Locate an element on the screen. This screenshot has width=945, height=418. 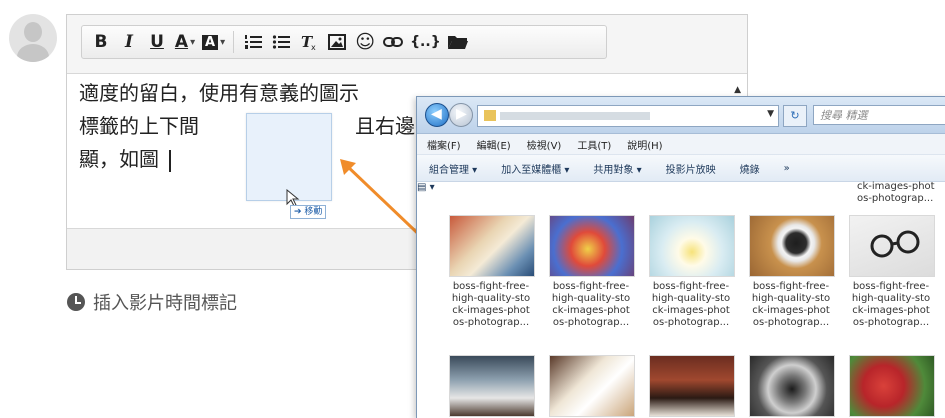
background-color-button: A ▾ is located at coordinates (213, 42).